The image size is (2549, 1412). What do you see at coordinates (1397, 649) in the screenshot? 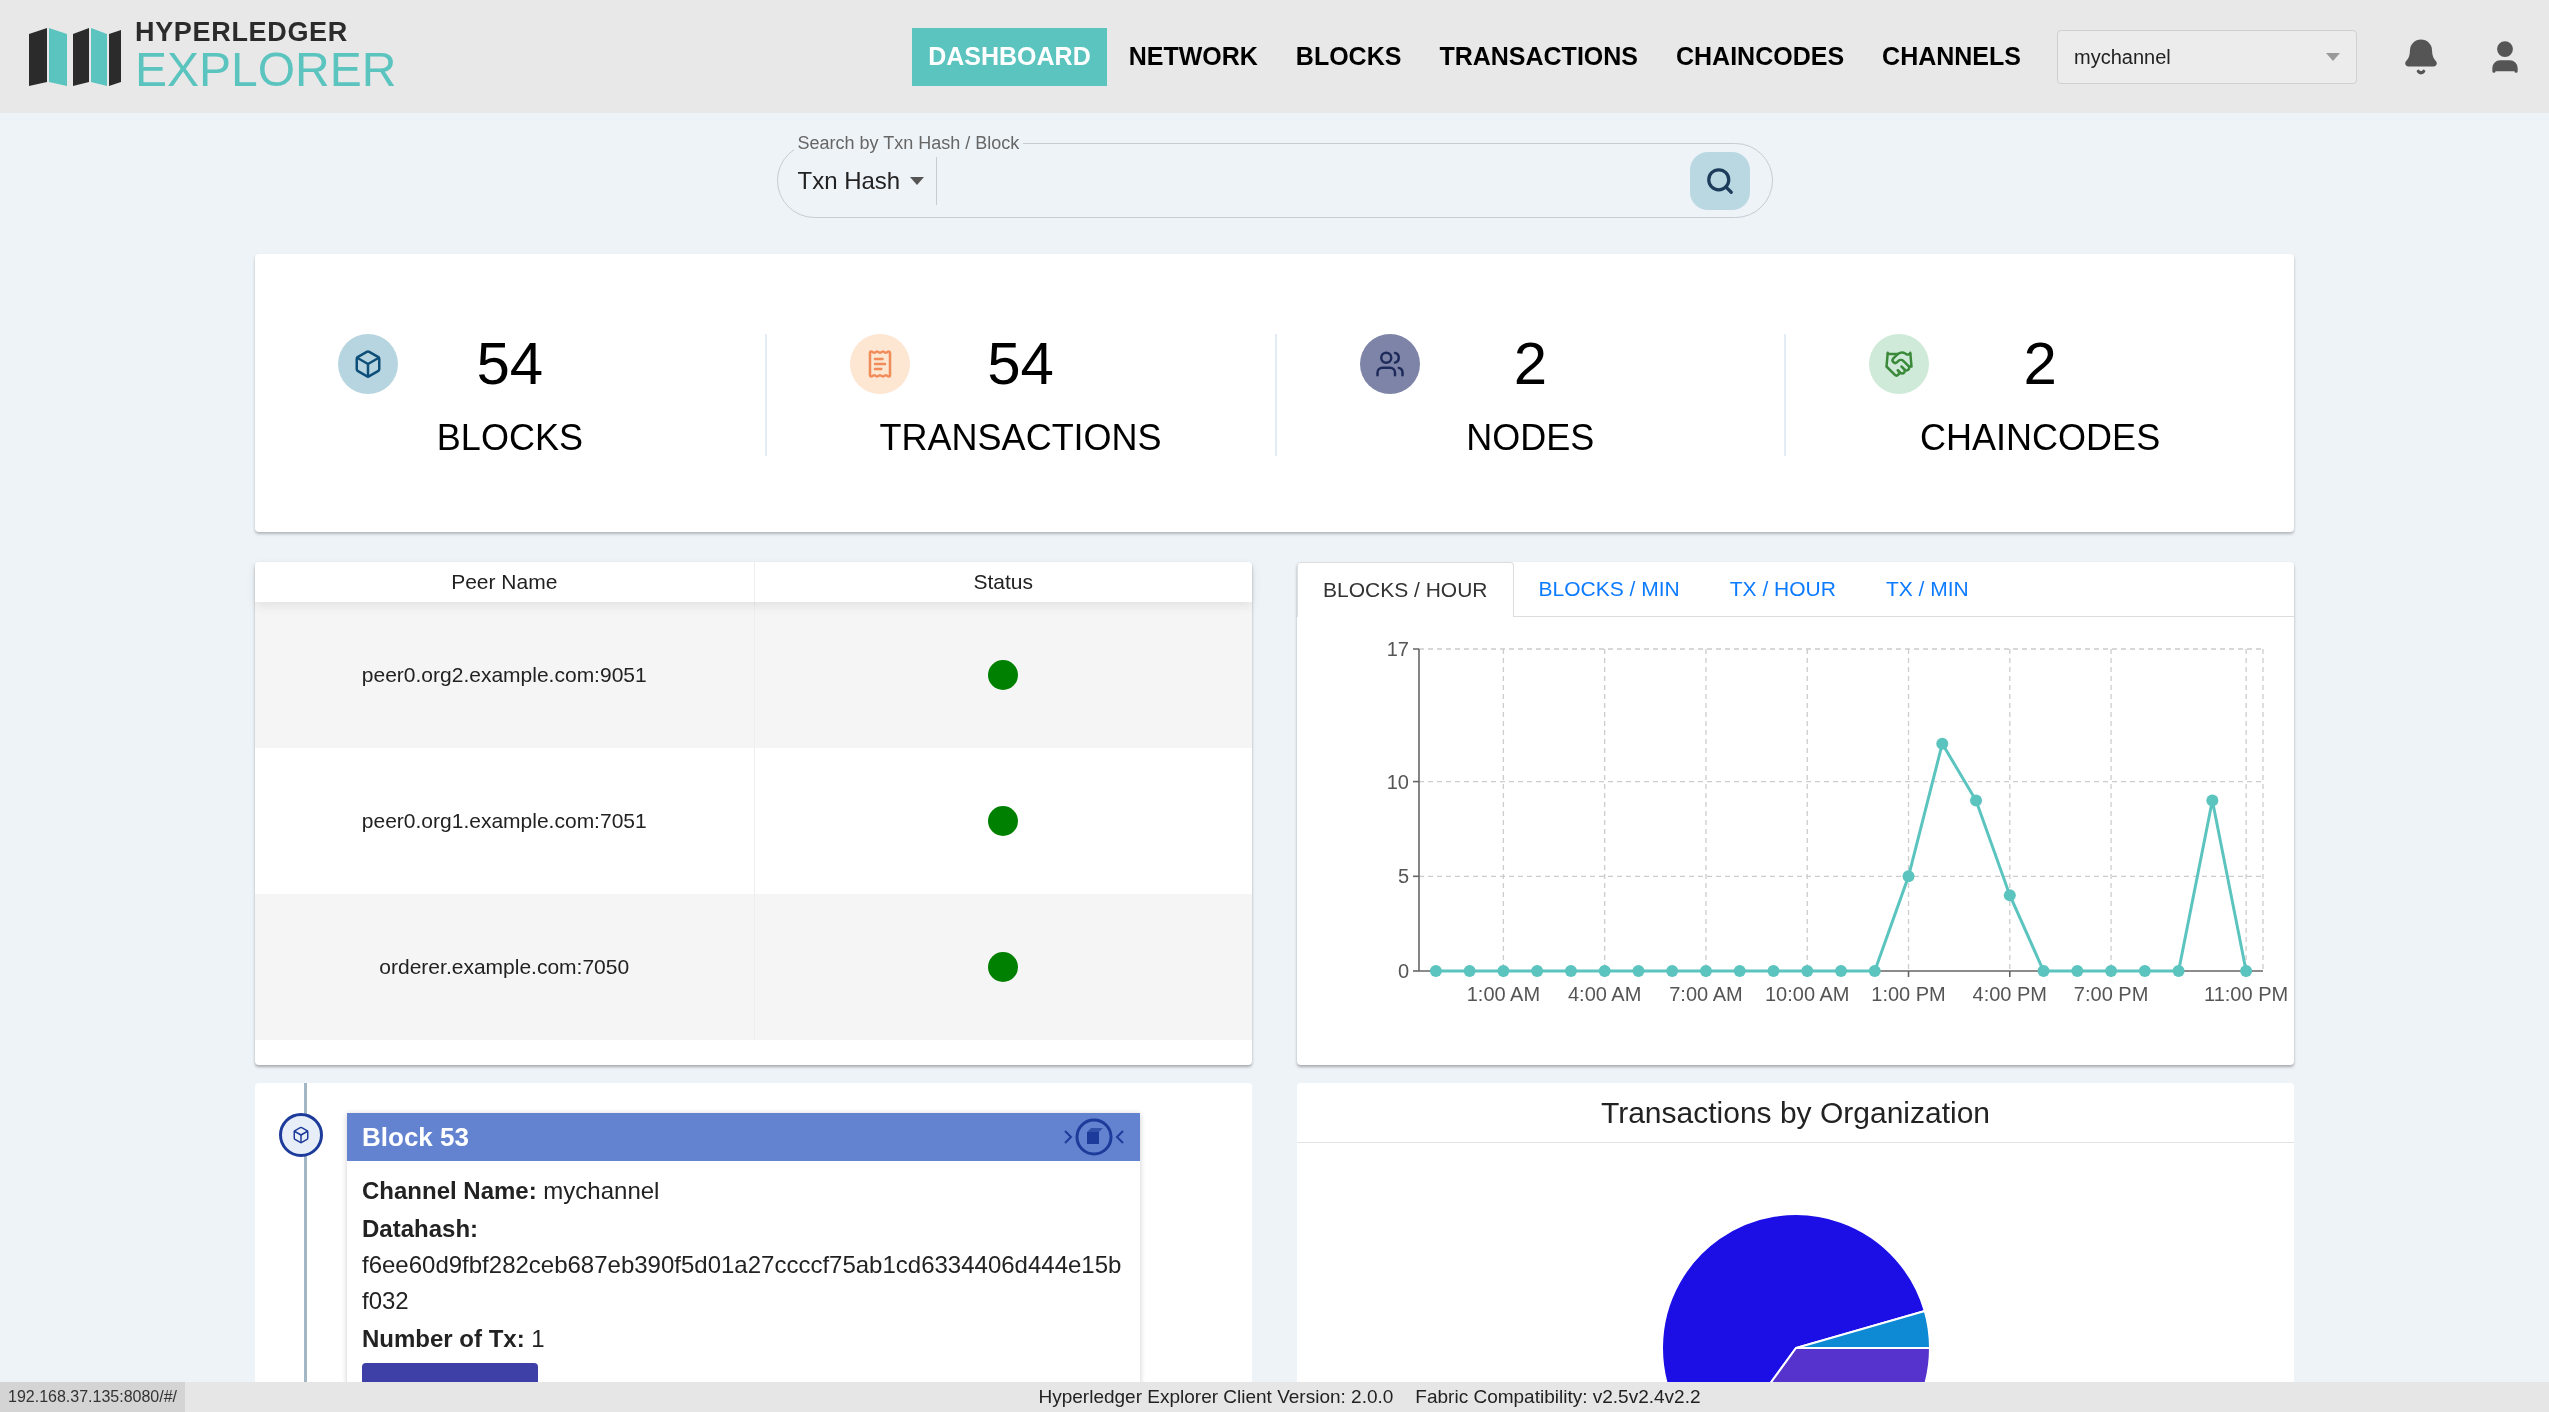
I see `y-tick-label: 17` at bounding box center [1397, 649].